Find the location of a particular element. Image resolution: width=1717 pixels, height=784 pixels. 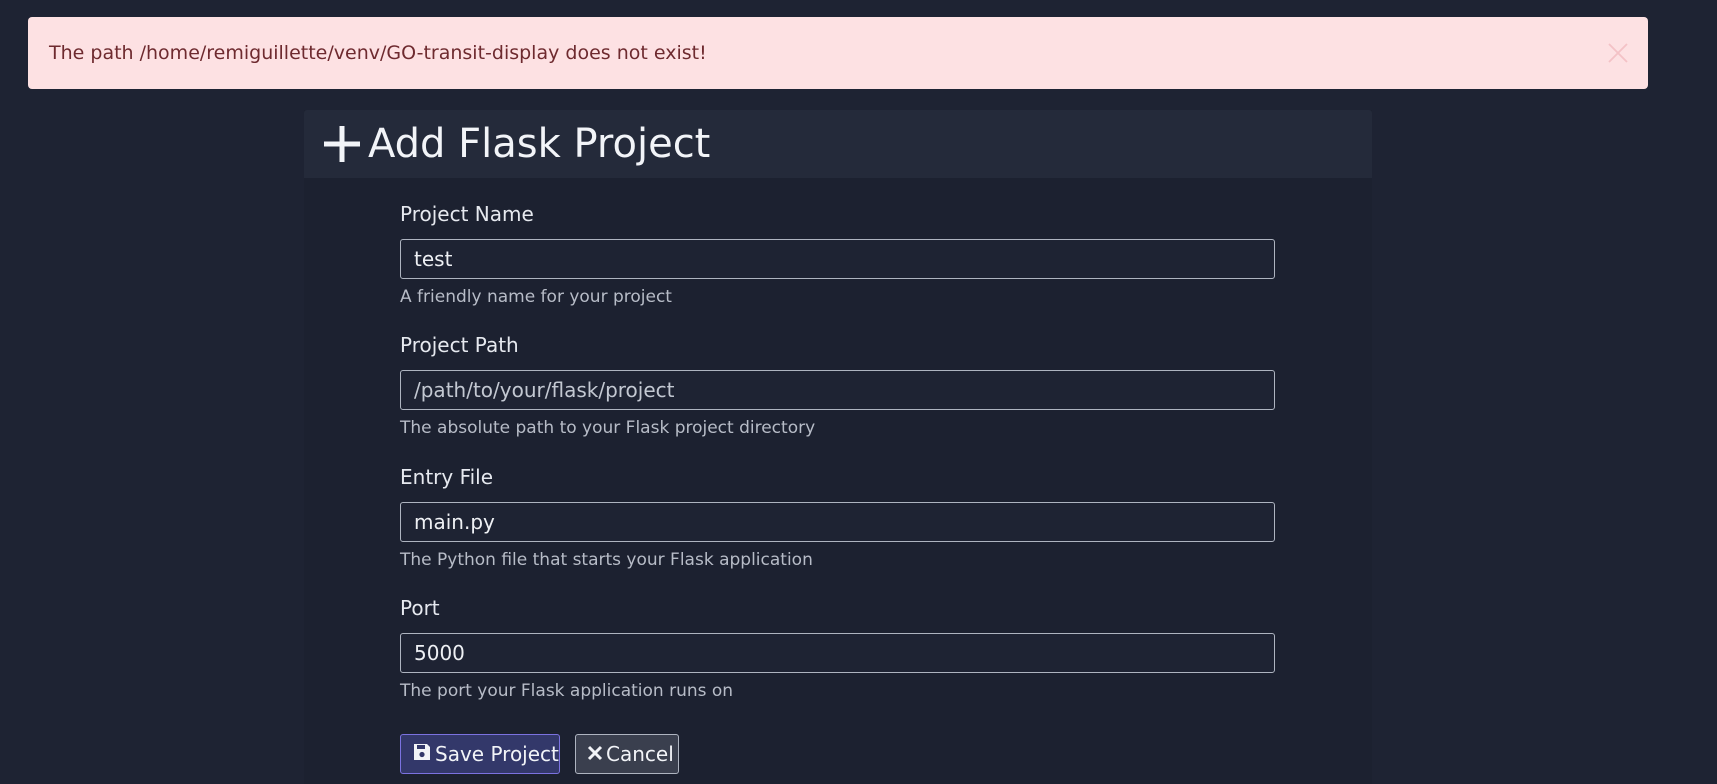

floppy-disk-icon is located at coordinates (423, 754).